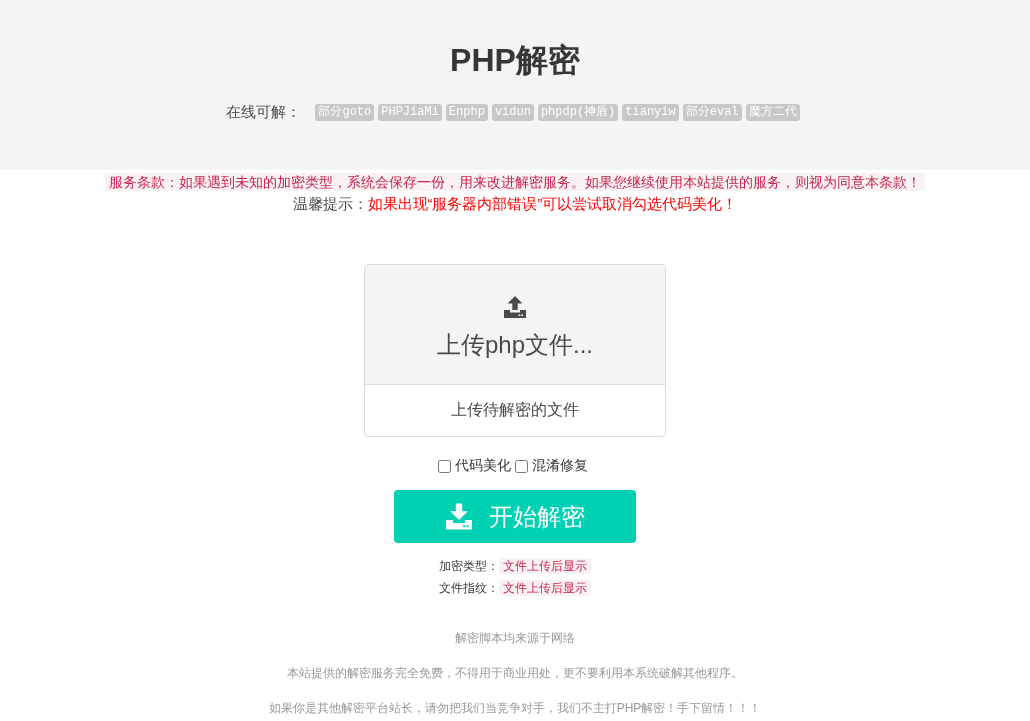 The height and width of the screenshot is (721, 1030). Describe the element at coordinates (469, 588) in the screenshot. I see `info-label: 文件指纹：` at that location.